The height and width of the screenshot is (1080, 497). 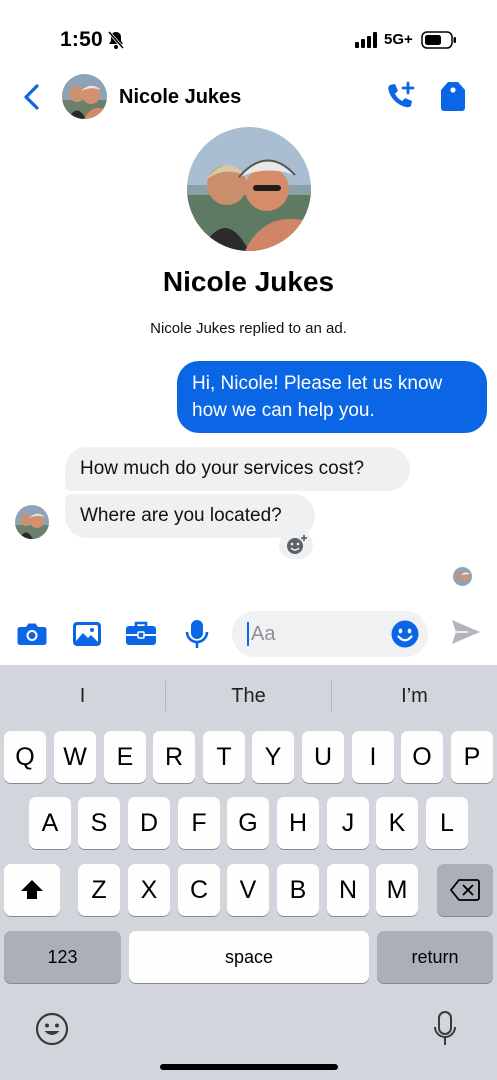 What do you see at coordinates (373, 757) in the screenshot?
I see `key-i: I` at bounding box center [373, 757].